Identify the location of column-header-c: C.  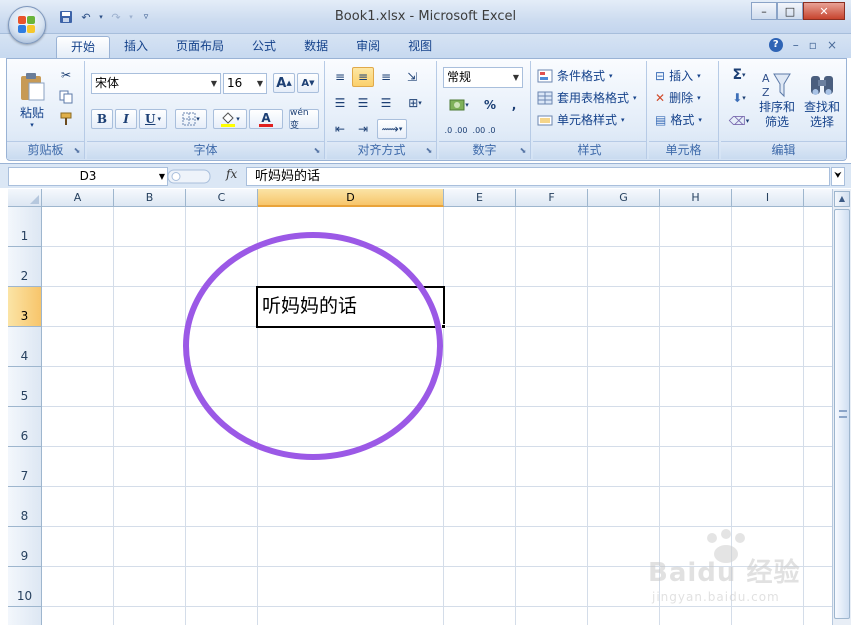
(222, 198).